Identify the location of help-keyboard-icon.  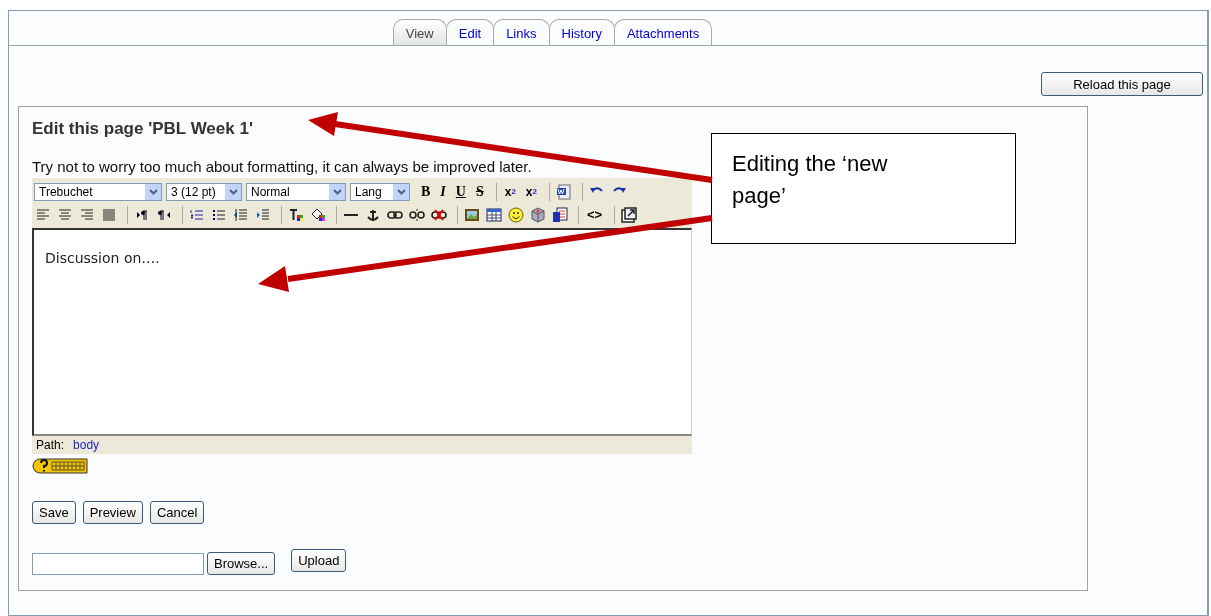
(60, 466).